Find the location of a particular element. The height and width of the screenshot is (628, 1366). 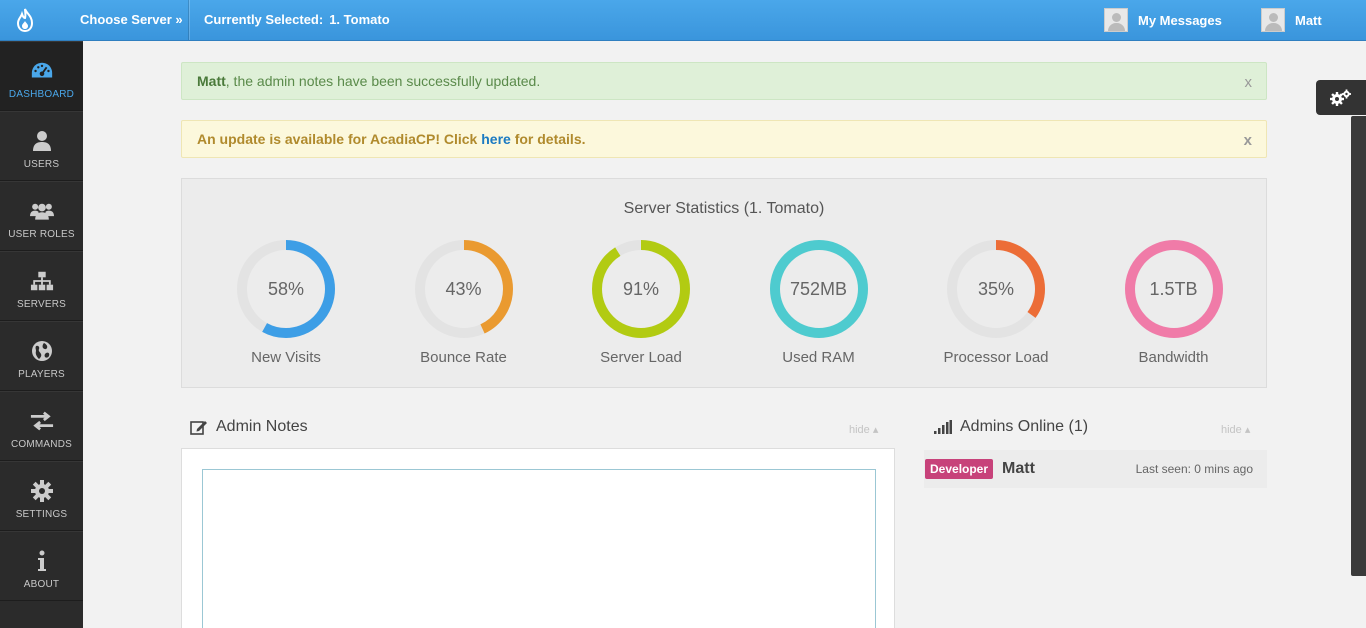

role-badge: Developer is located at coordinates (959, 469).